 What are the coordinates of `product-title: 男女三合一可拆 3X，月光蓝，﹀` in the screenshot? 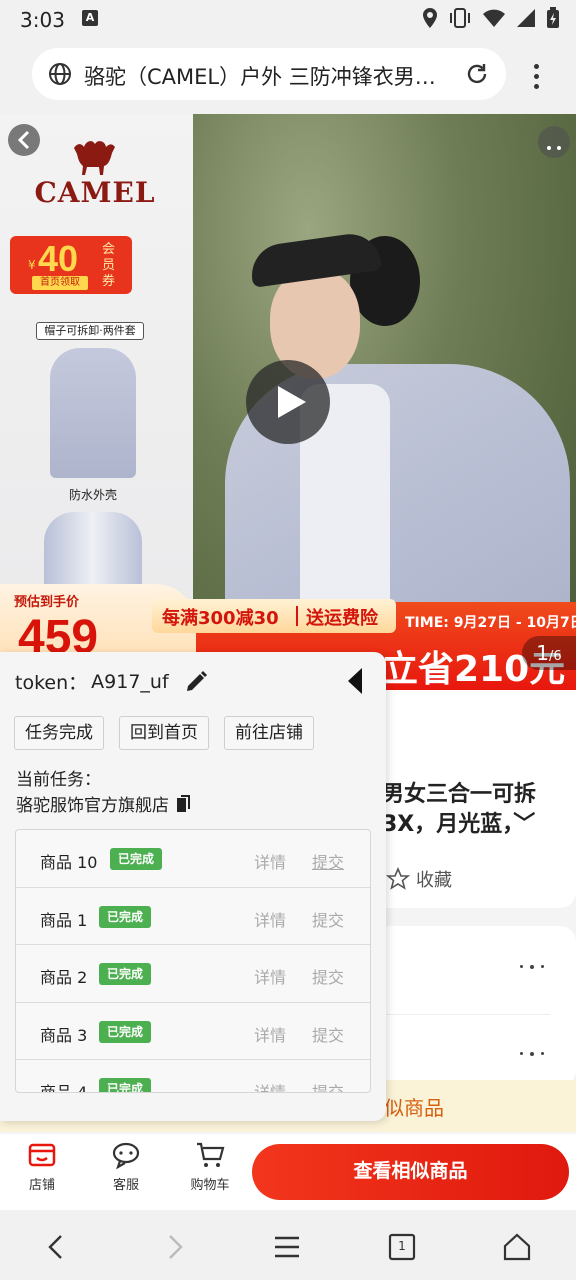 It's located at (472, 810).